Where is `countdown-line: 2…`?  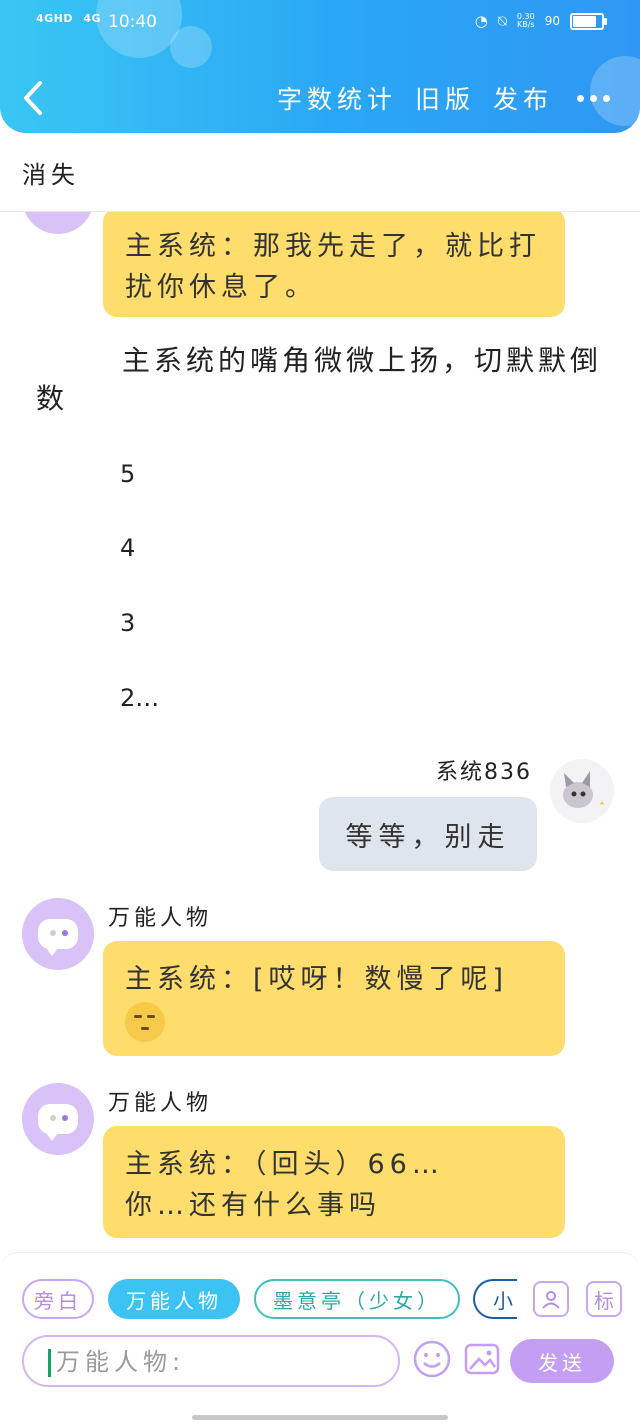 countdown-line: 2… is located at coordinates (140, 698).